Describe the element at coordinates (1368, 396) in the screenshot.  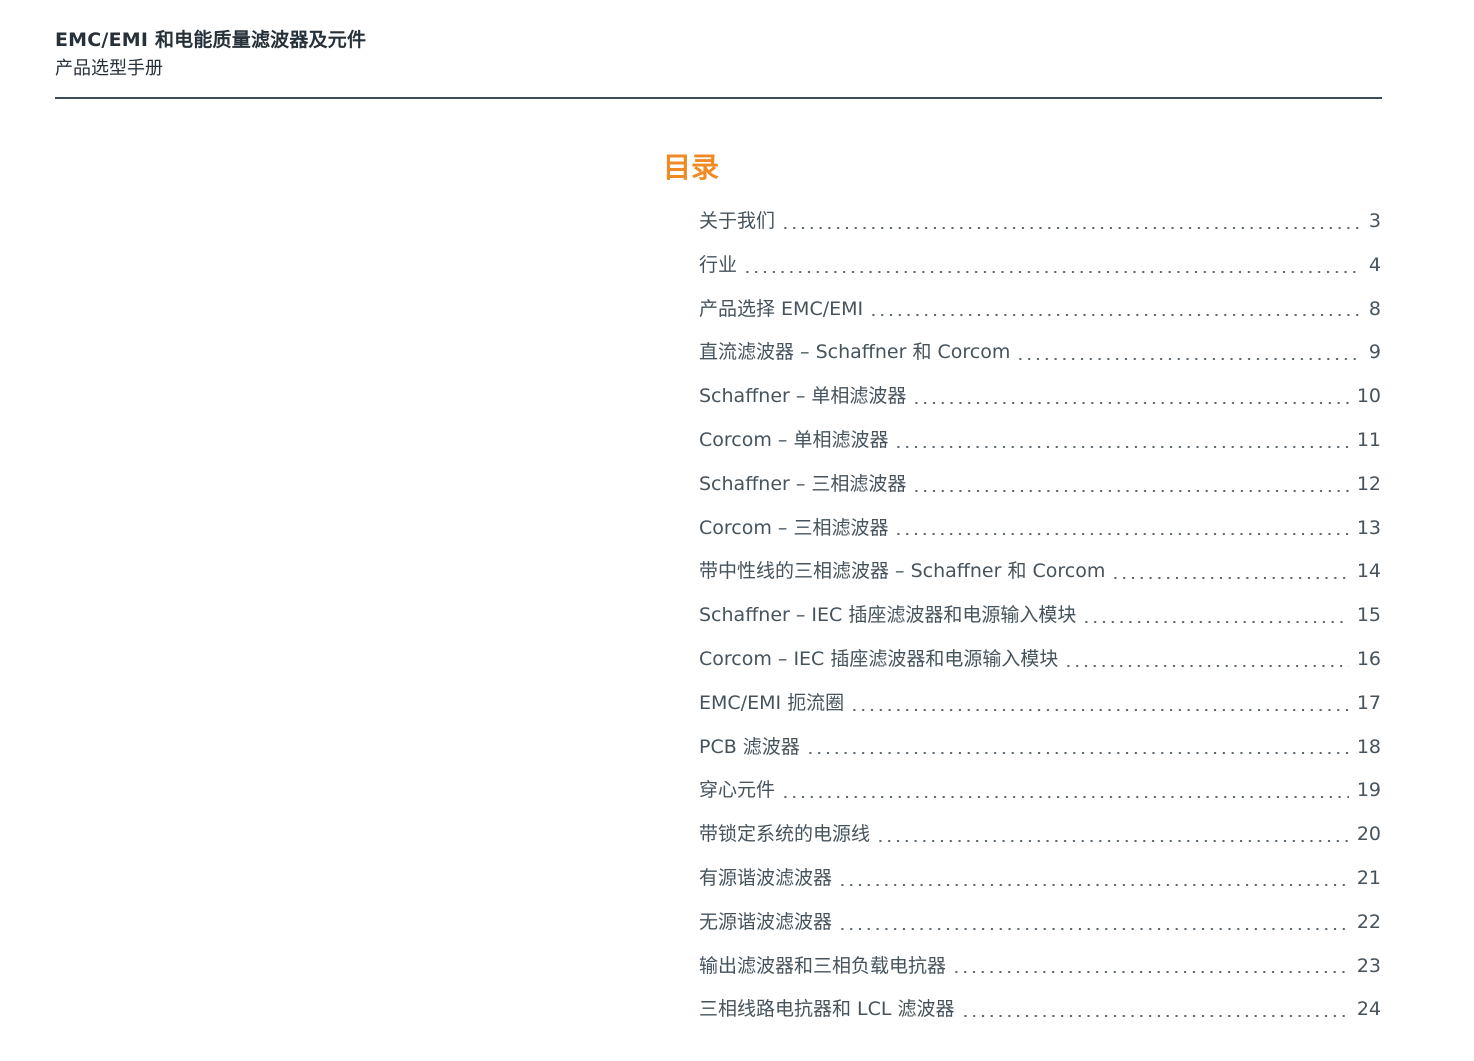
I see `toc-entry-page: 10` at that location.